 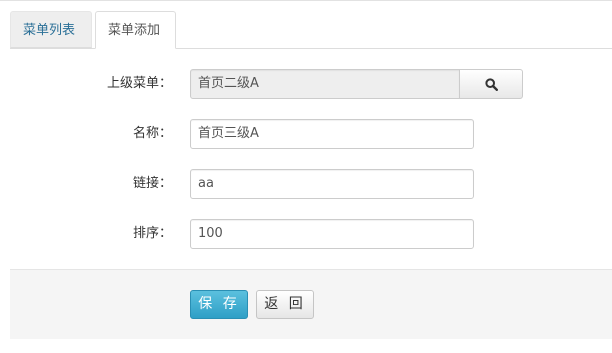 I want to click on order-row: 排序： 100, so click(x=306, y=234).